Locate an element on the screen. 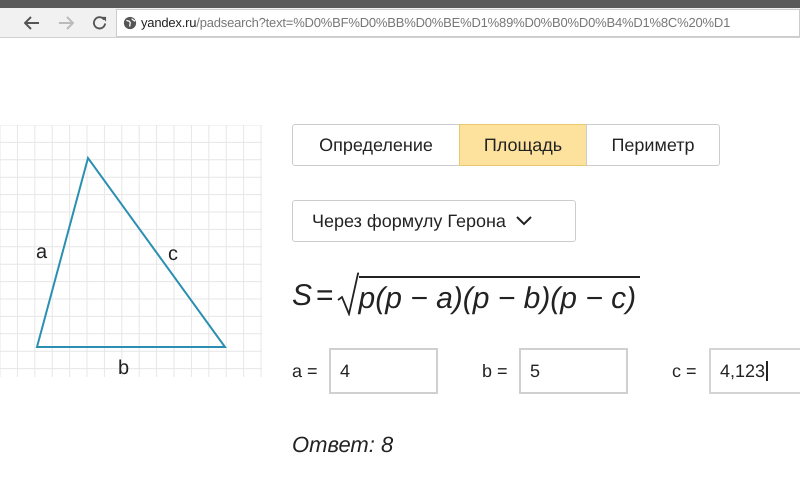 Image resolution: width=800 pixels, height=500 pixels. input-field: 5 is located at coordinates (573, 371).